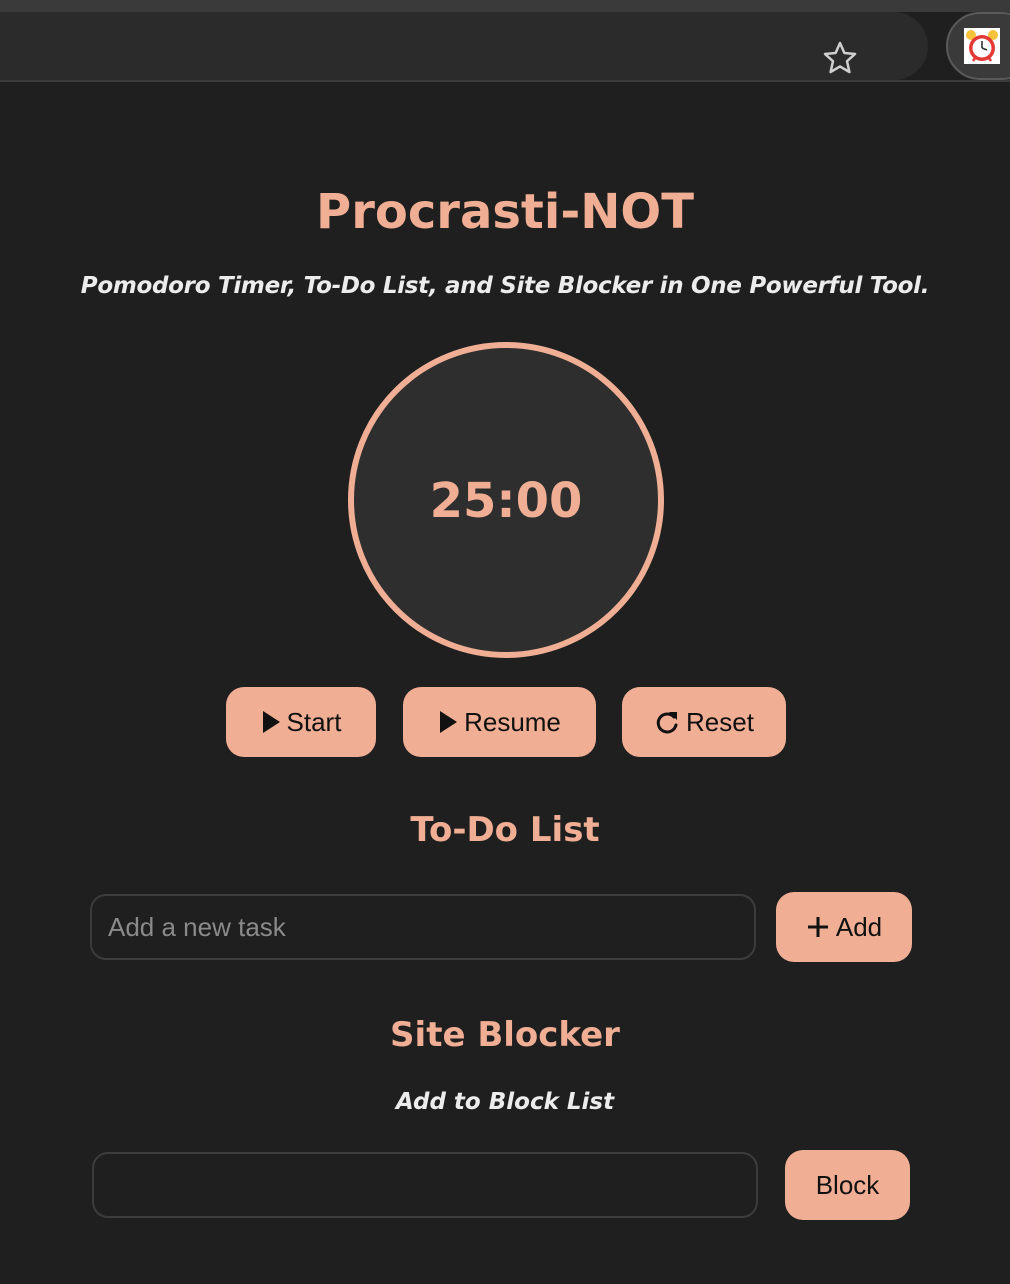  What do you see at coordinates (817, 927) in the screenshot?
I see `plus-icon` at bounding box center [817, 927].